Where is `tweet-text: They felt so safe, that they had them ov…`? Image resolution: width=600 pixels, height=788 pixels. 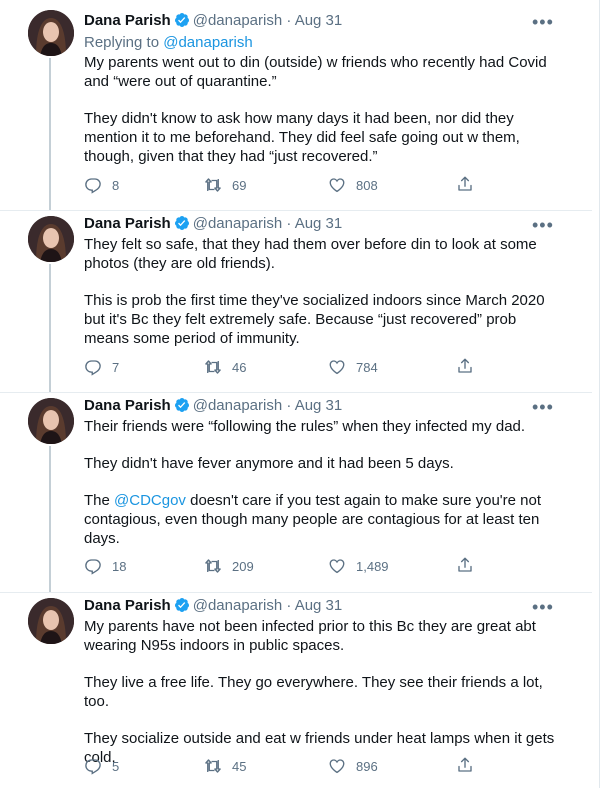 tweet-text: They felt so safe, that they had them ov… is located at coordinates (323, 291).